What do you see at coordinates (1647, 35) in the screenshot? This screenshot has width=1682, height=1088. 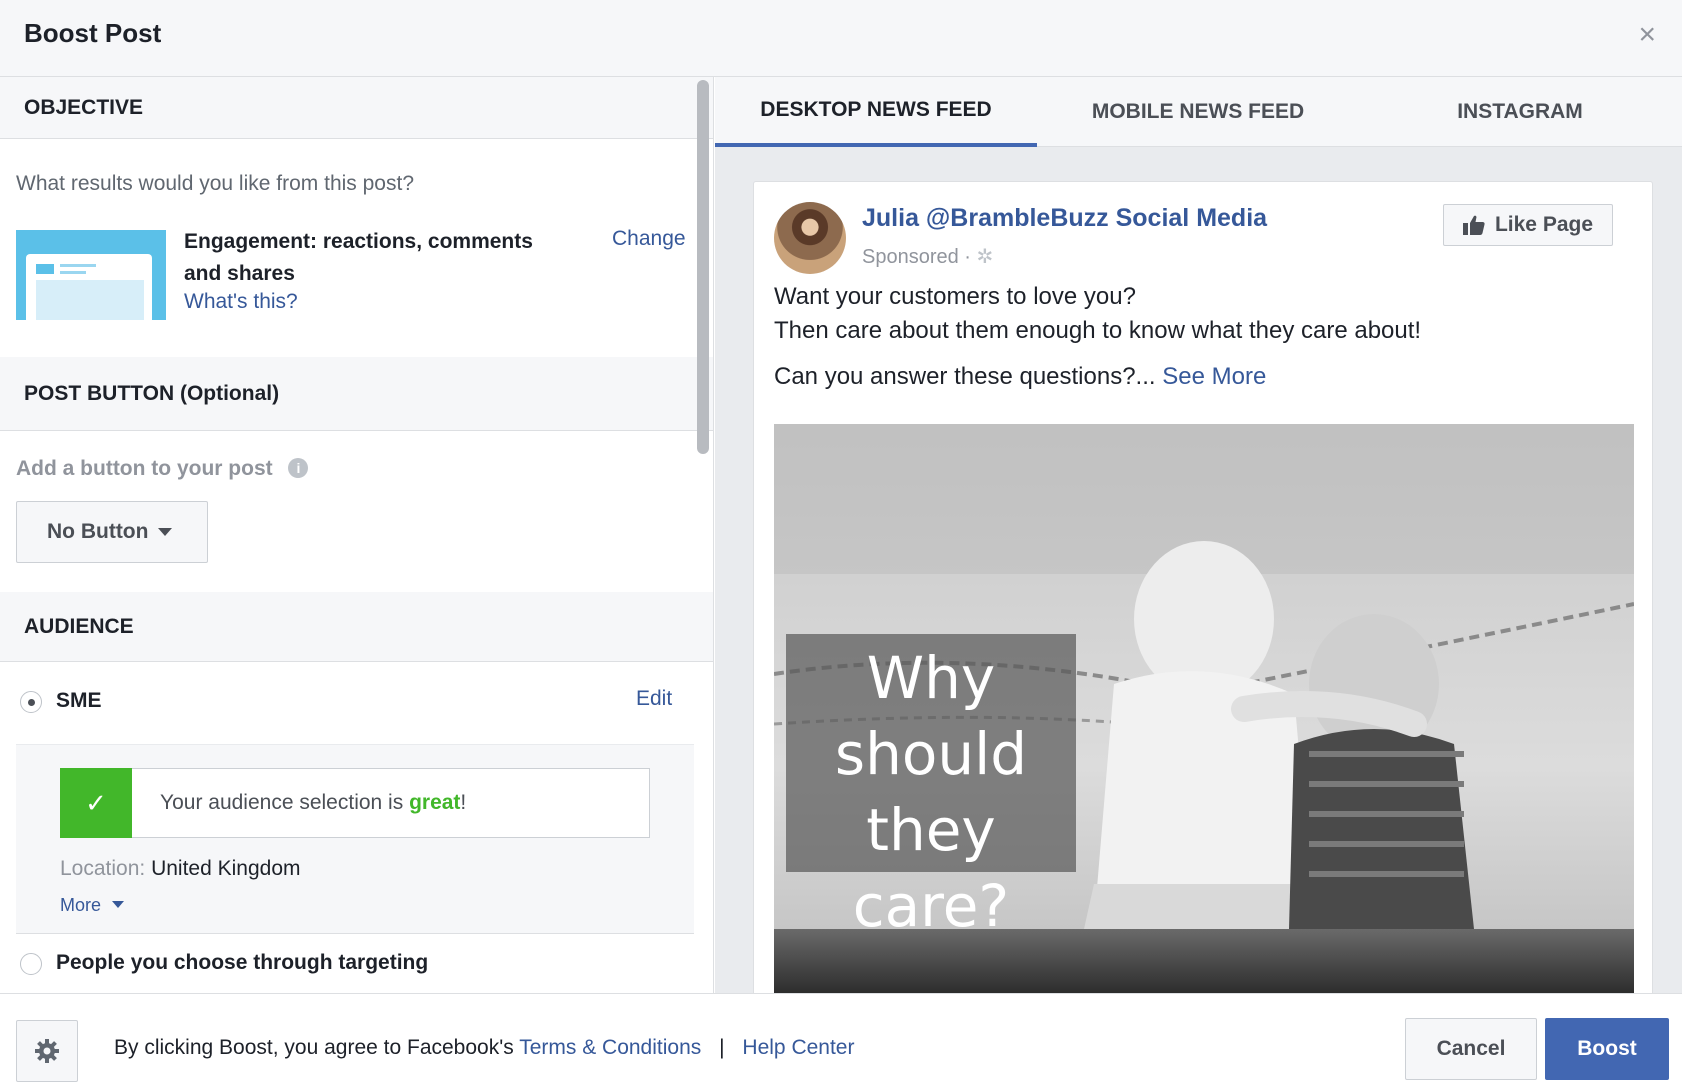 I see `close-icon: ×` at bounding box center [1647, 35].